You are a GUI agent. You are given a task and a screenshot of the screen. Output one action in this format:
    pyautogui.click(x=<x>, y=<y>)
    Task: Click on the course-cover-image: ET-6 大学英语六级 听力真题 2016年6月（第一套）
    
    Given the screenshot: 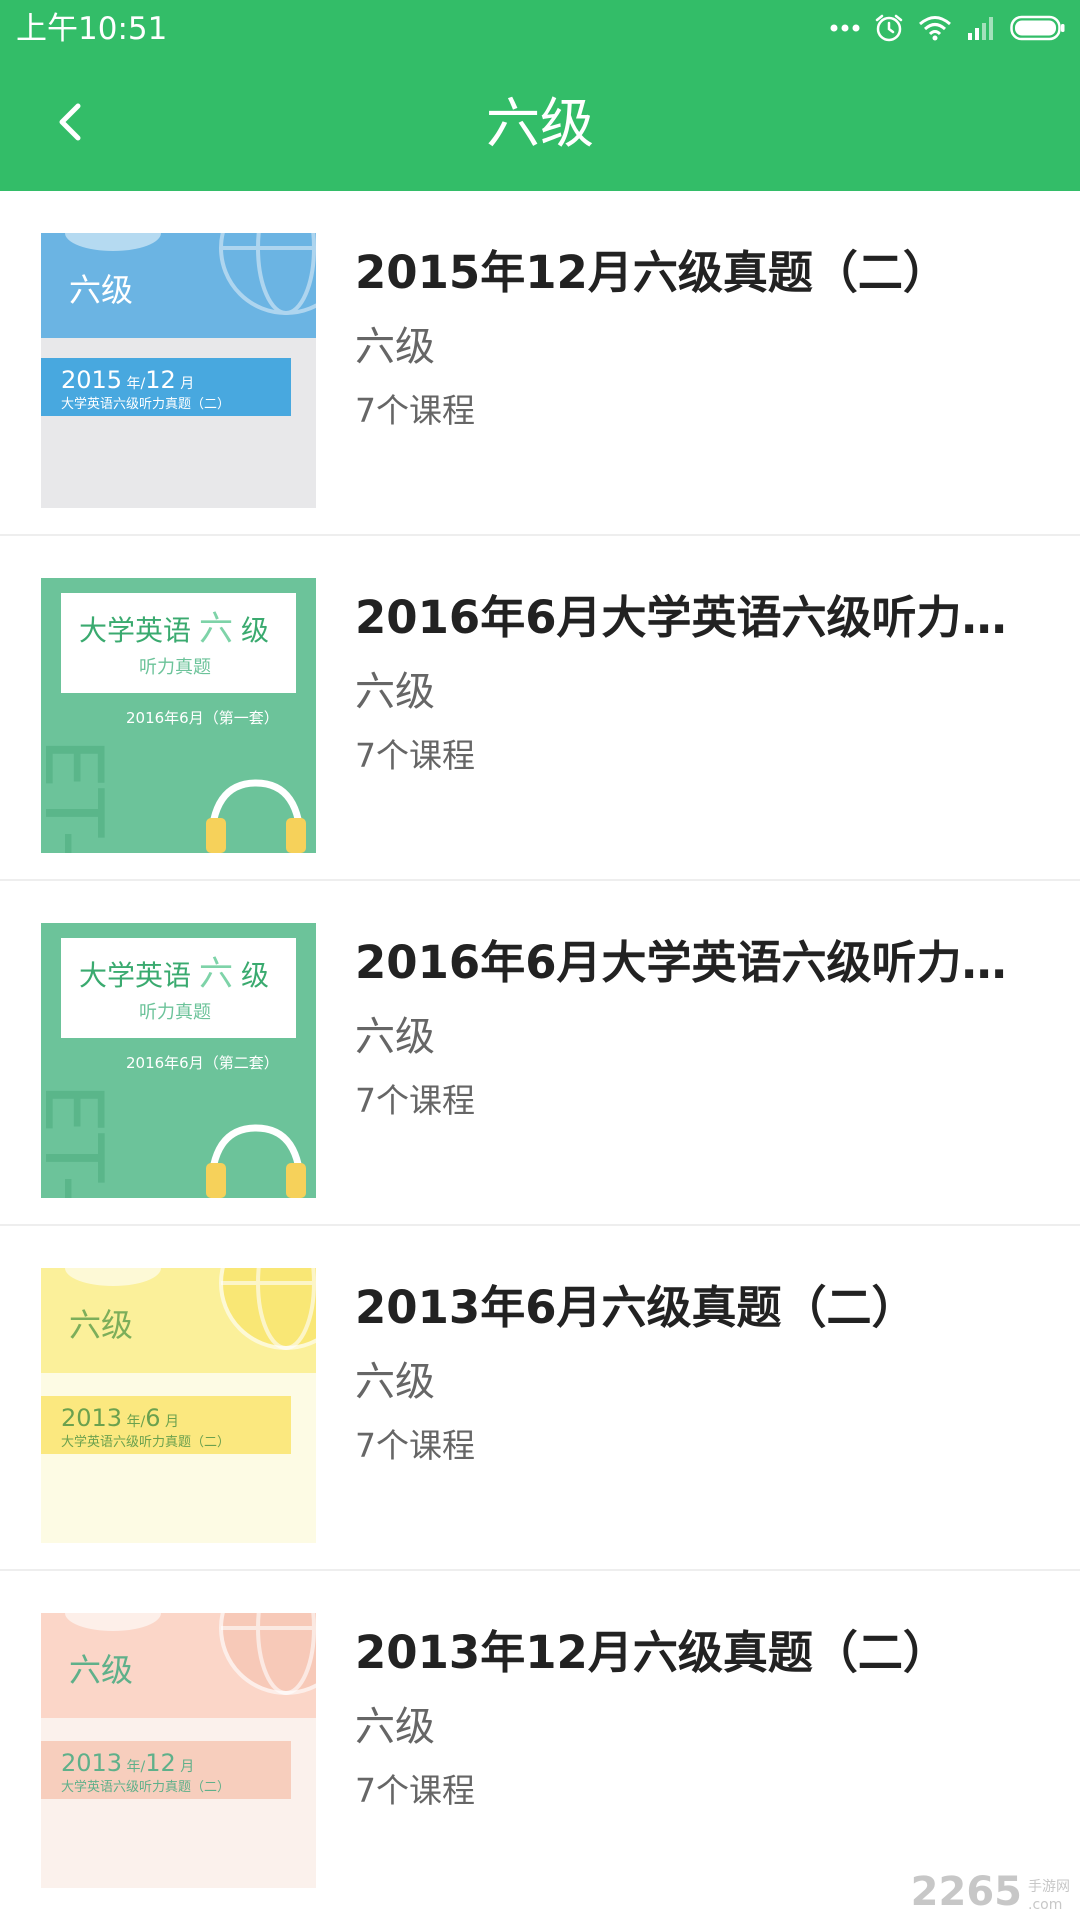 What is the action you would take?
    pyautogui.click(x=178, y=715)
    